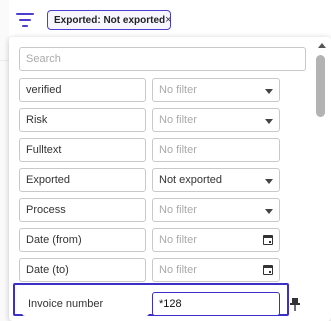 Image resolution: width=331 pixels, height=321 pixels. What do you see at coordinates (162, 59) in the screenshot?
I see `search-input: Search` at bounding box center [162, 59].